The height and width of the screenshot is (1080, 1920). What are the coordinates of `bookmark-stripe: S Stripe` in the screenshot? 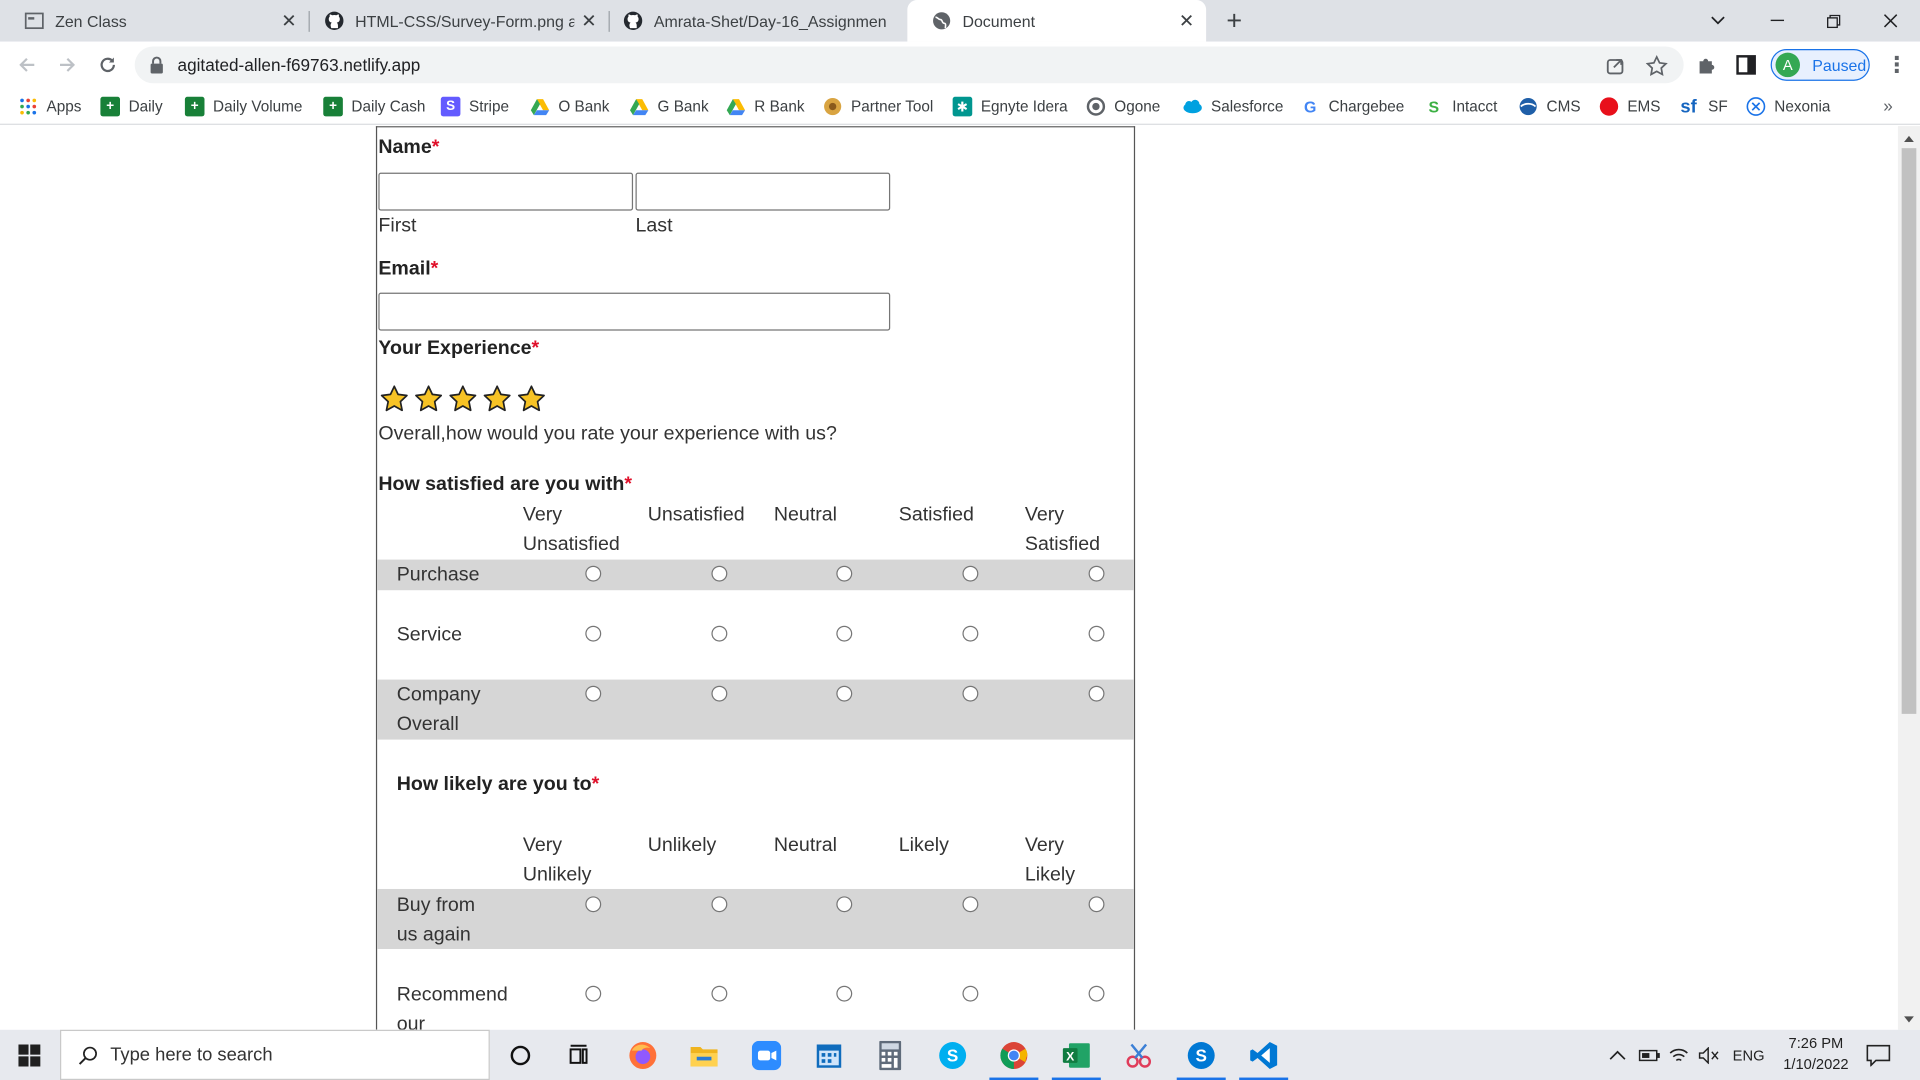 It's located at (474, 107).